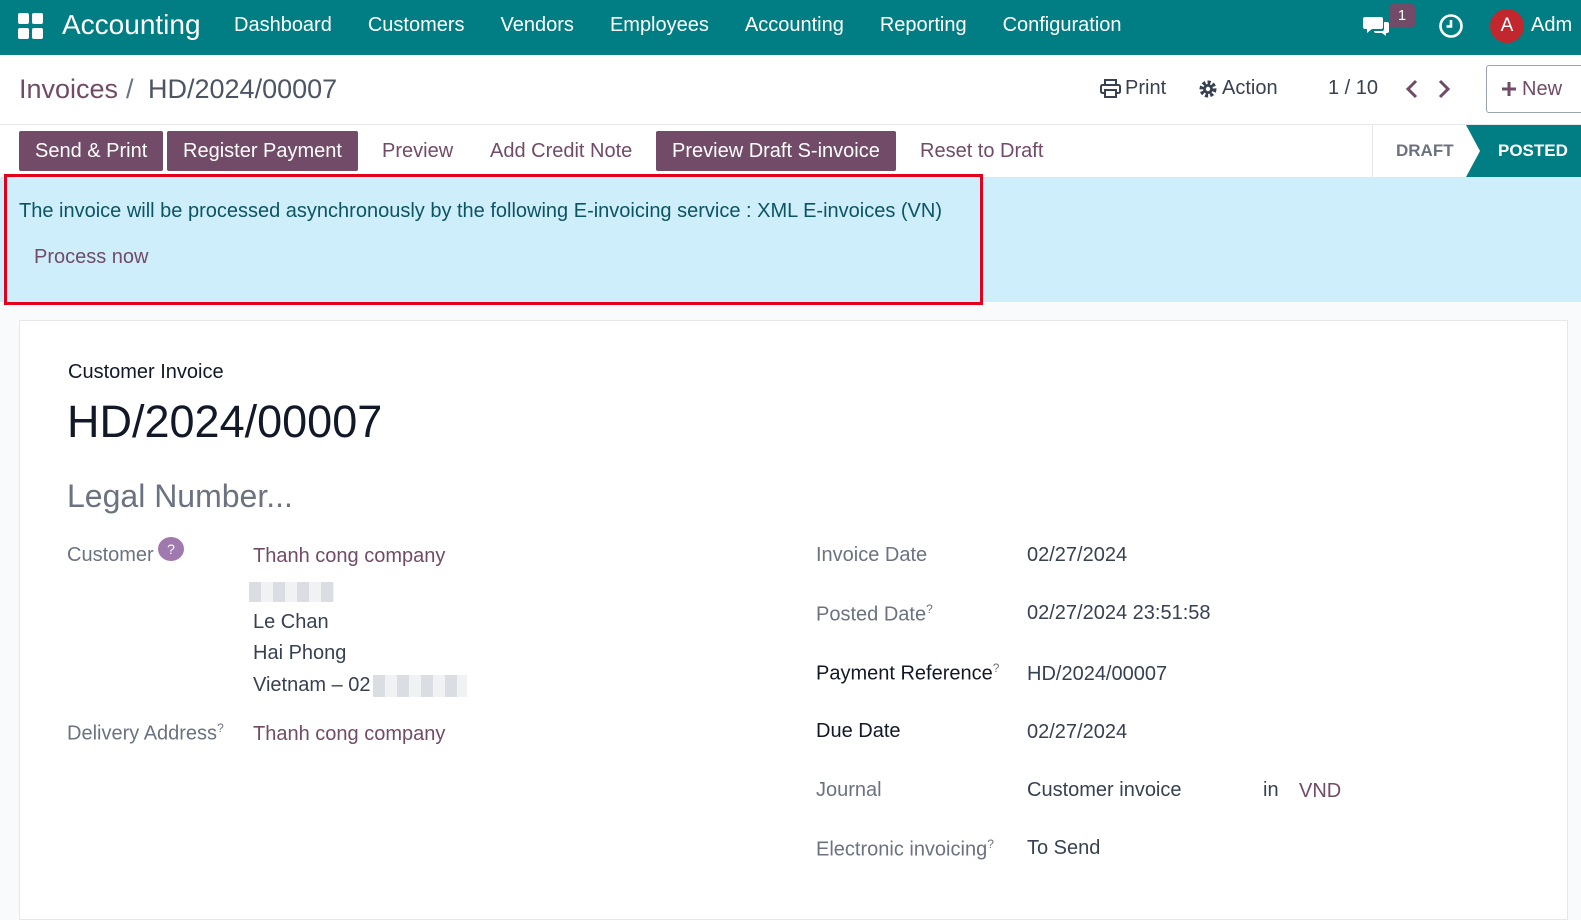  I want to click on posted-date-label: Posted Date?, so click(874, 614).